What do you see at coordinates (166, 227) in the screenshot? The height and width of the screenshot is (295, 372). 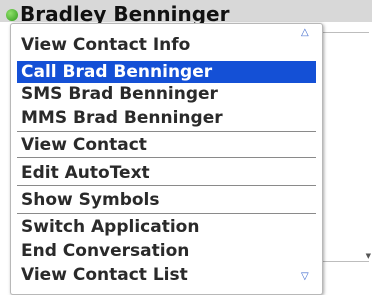 I see `menu-item-switch-application: Switch Application` at bounding box center [166, 227].